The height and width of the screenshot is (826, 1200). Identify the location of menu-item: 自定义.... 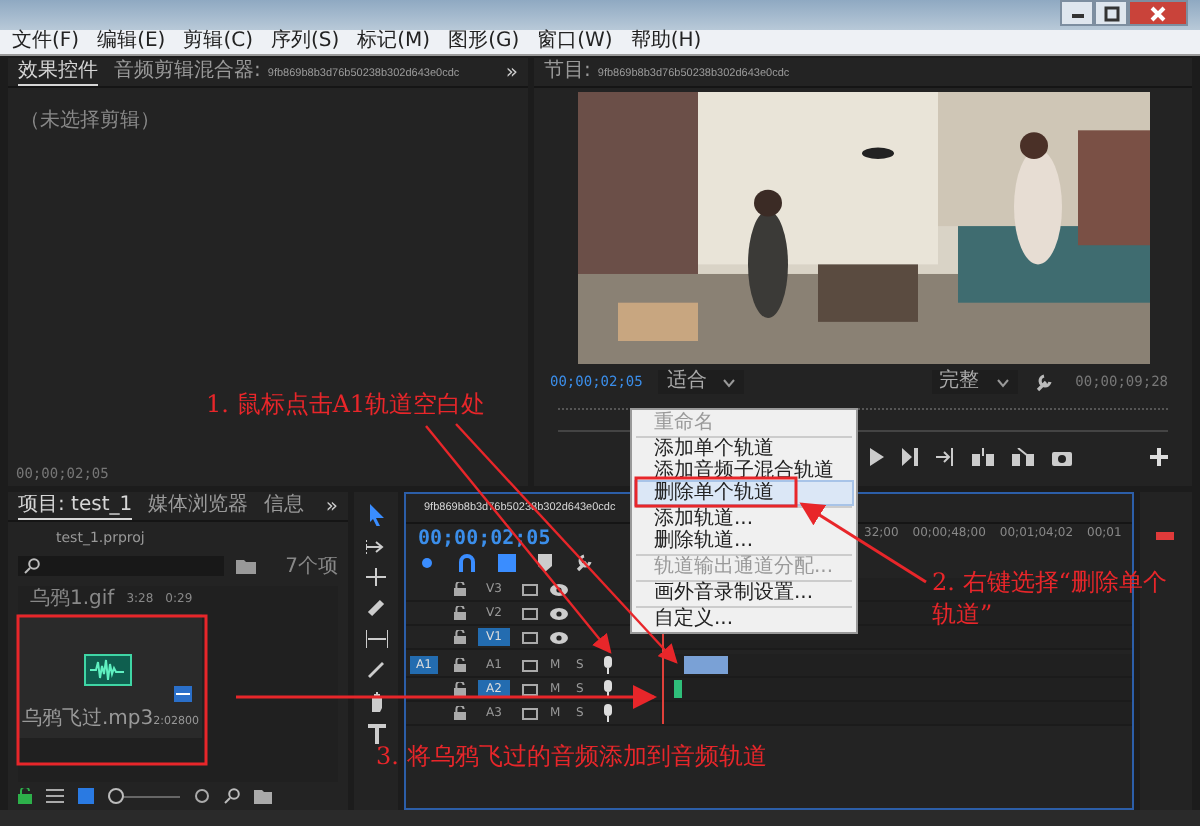
(744, 619).